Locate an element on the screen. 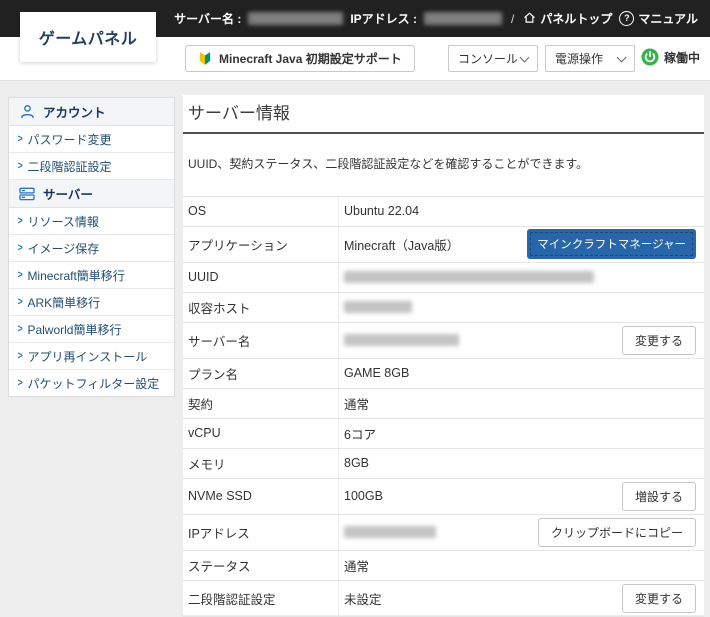  table-row: OS Ubuntu 22.04 is located at coordinates (443, 211).